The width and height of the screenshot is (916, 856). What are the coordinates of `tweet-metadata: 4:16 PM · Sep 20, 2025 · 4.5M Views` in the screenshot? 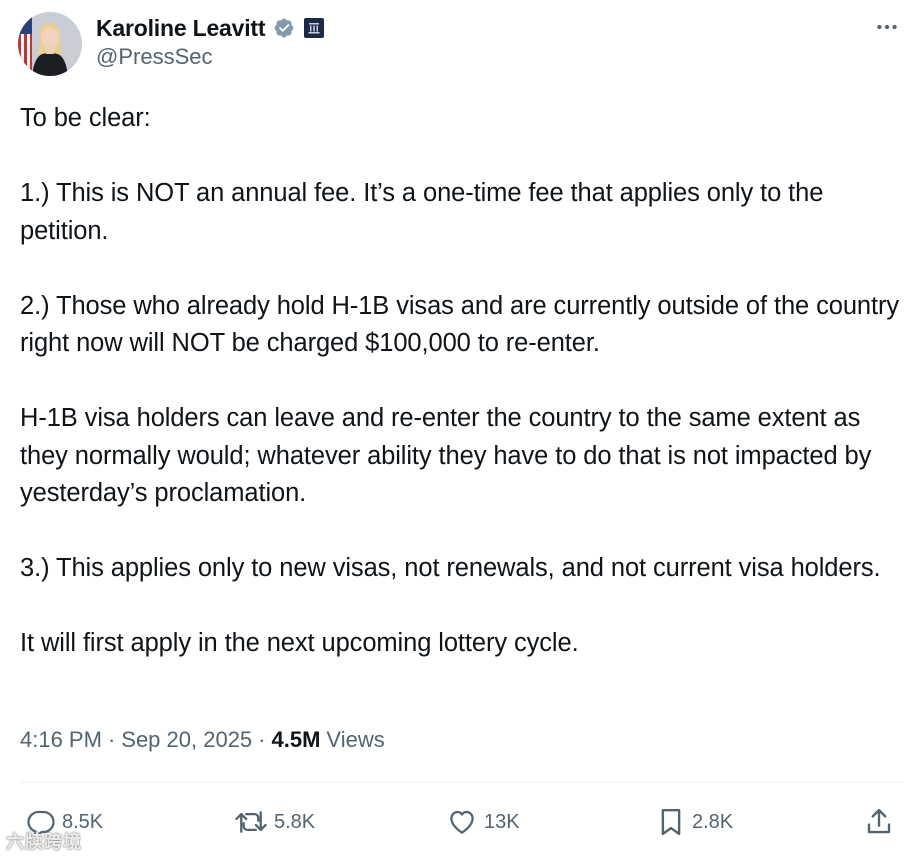 It's located at (202, 740).